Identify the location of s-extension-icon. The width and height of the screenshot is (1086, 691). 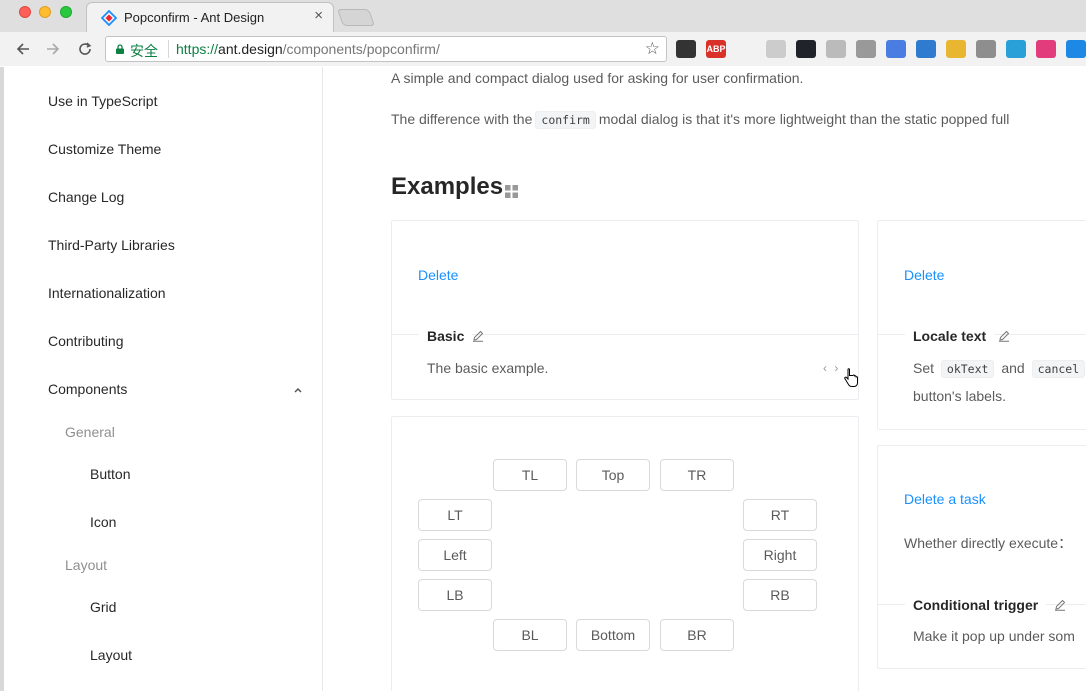
(986, 49).